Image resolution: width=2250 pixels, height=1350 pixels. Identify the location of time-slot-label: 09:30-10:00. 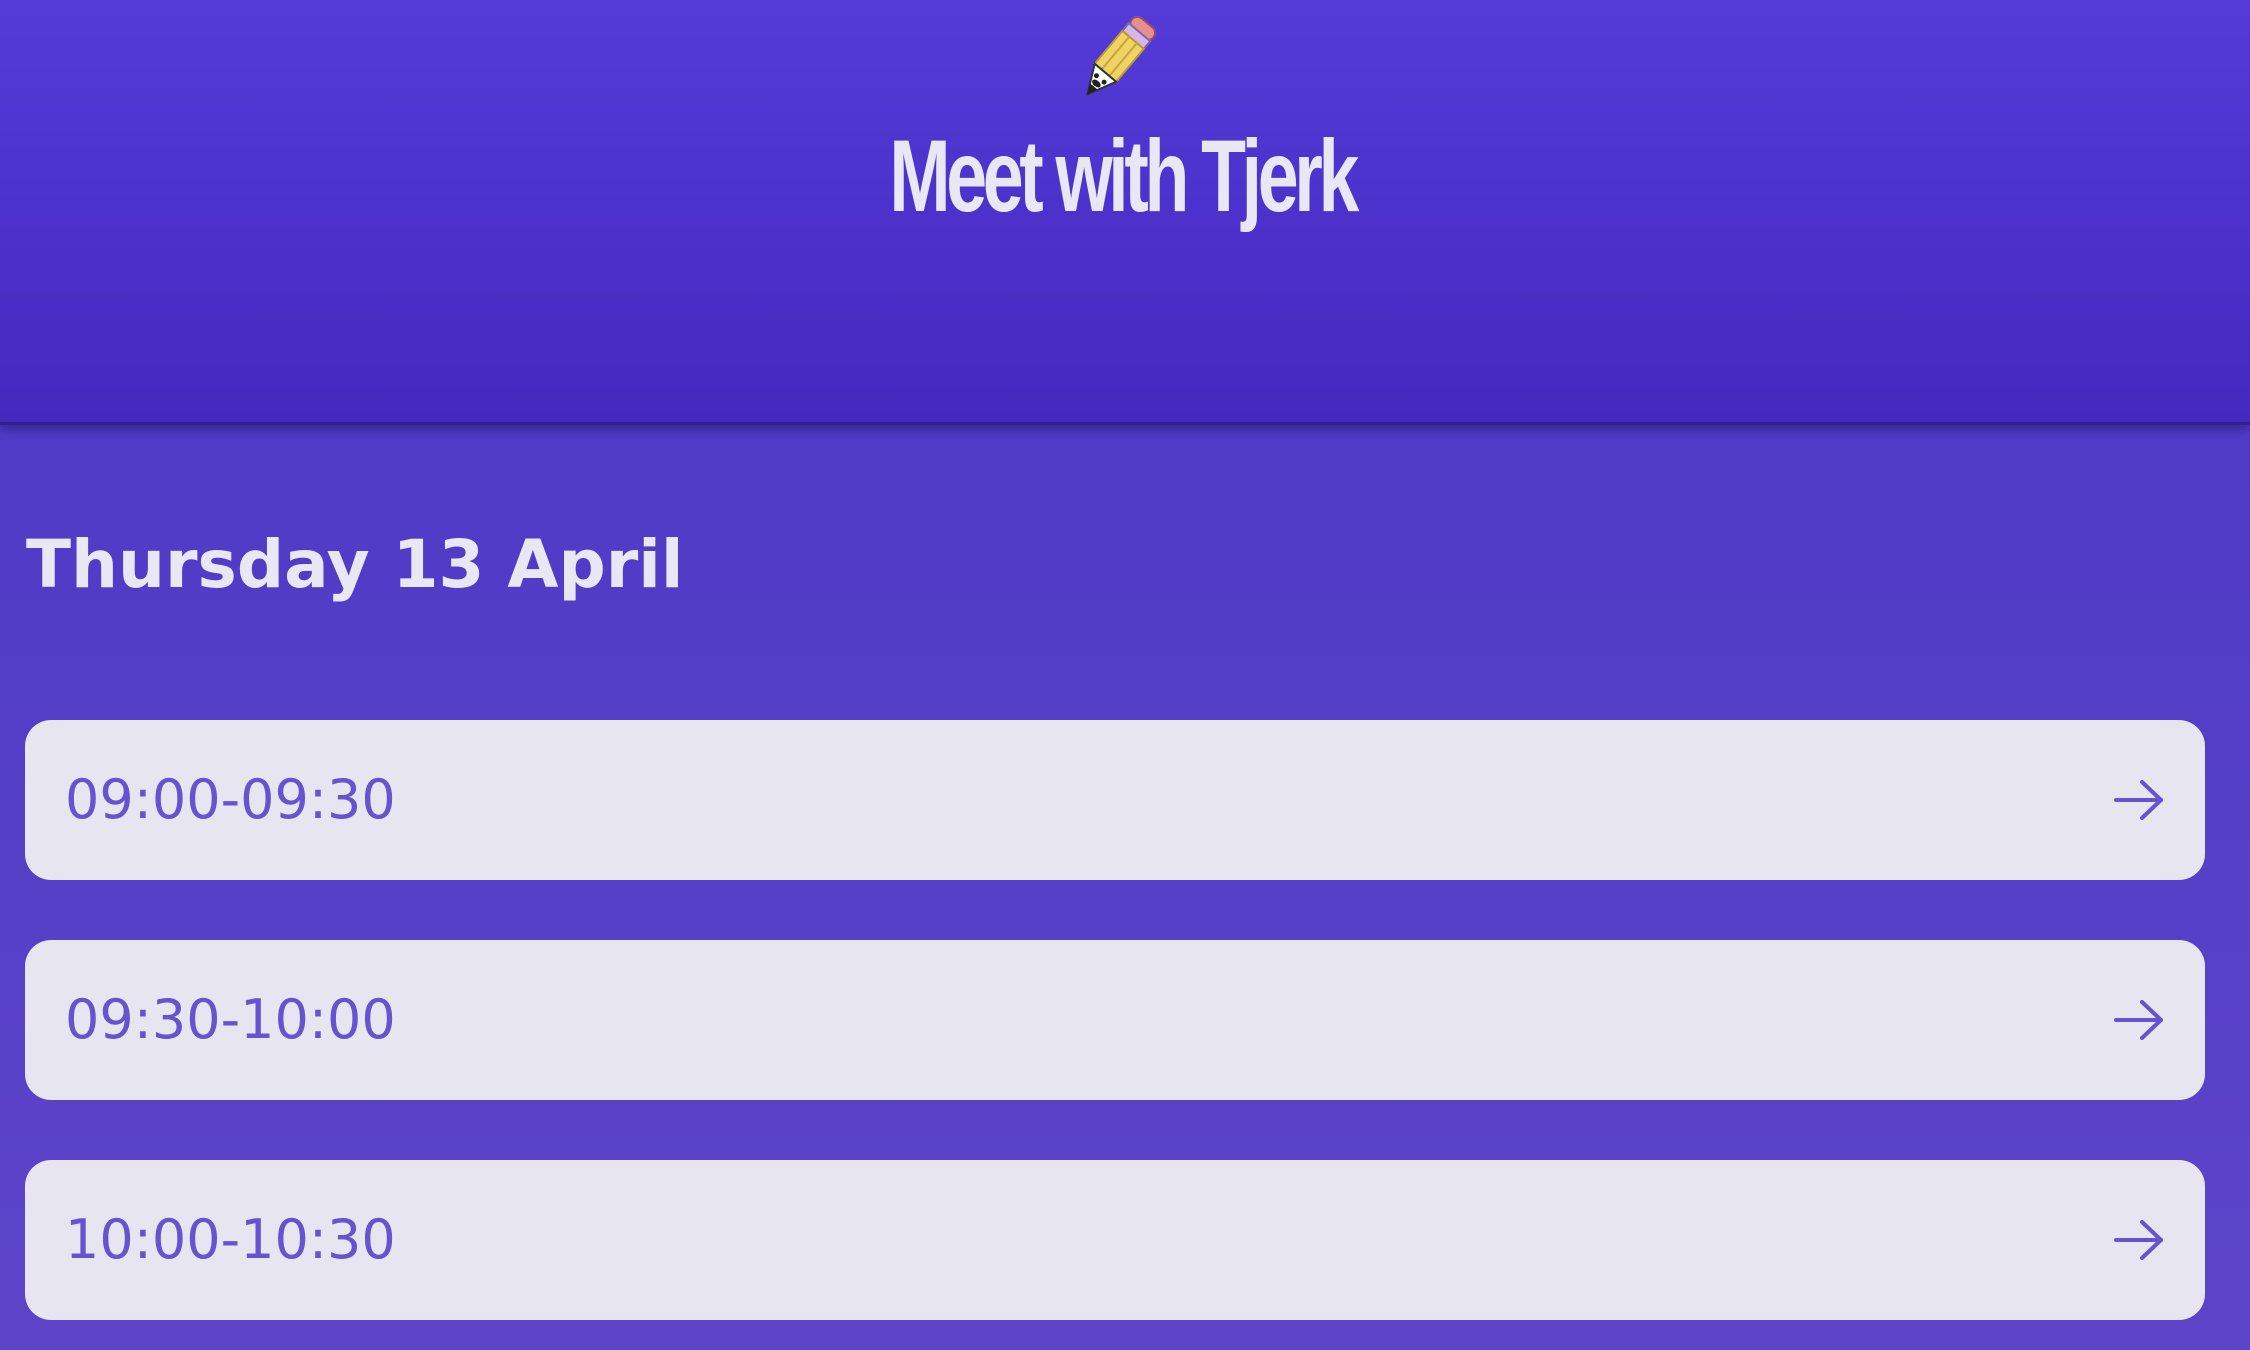
(230, 1019).